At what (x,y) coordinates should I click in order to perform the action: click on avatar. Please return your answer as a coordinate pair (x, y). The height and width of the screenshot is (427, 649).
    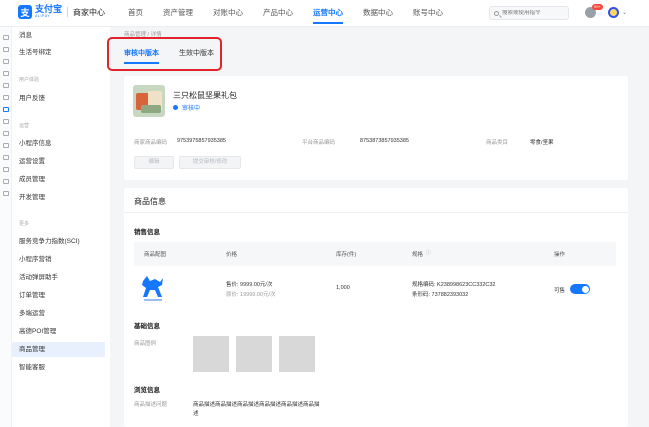
    Looking at the image, I should click on (613, 12).